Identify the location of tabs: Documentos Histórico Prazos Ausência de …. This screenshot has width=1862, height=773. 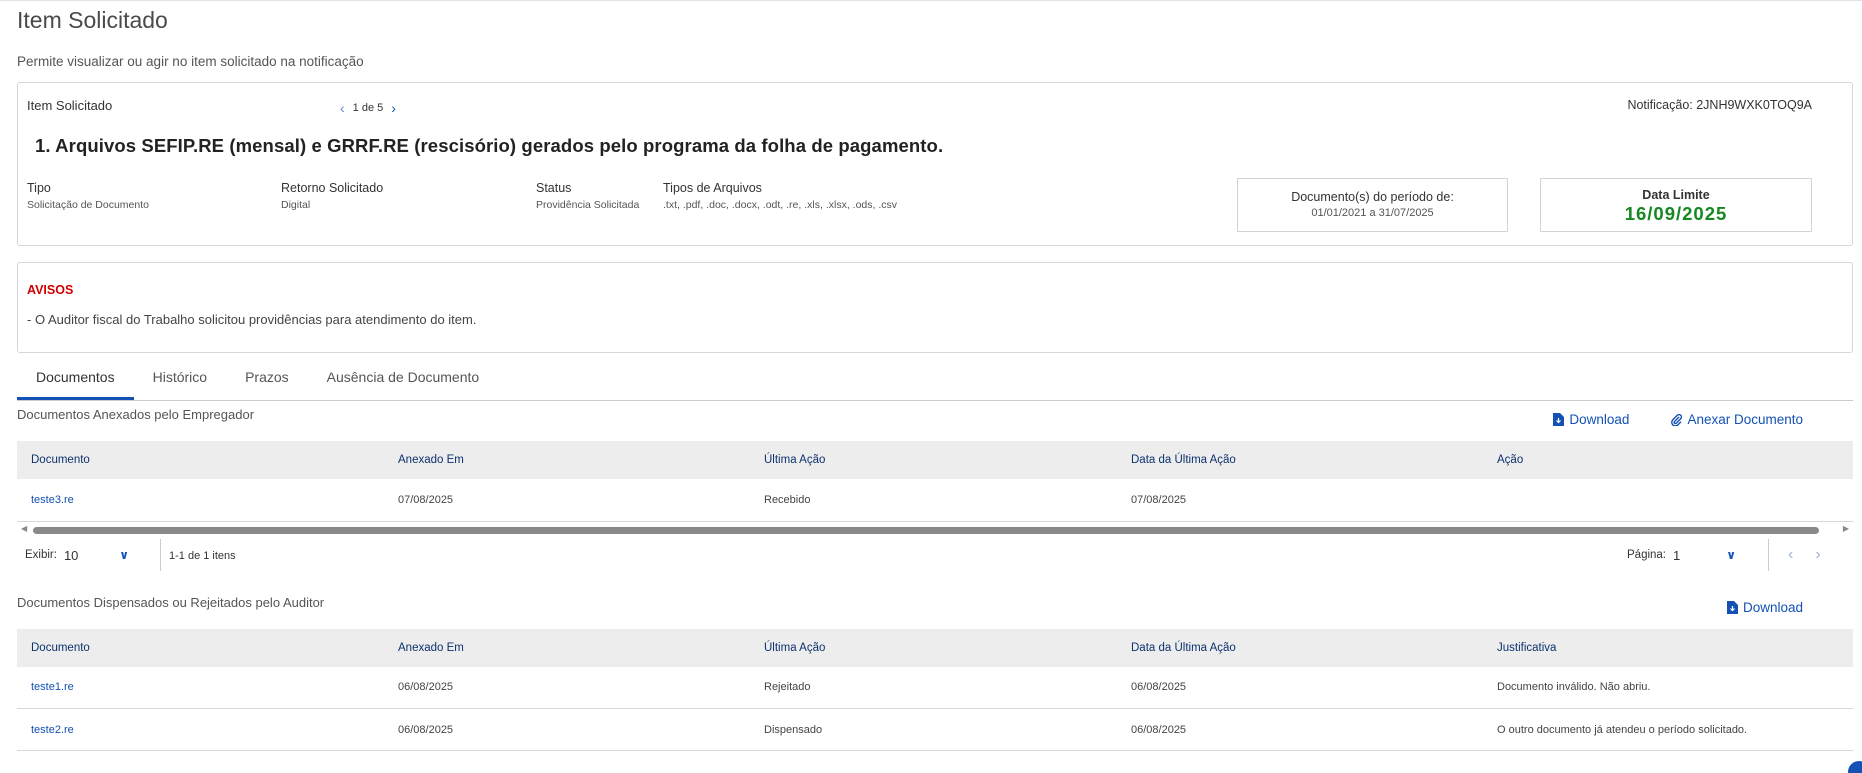
(935, 380).